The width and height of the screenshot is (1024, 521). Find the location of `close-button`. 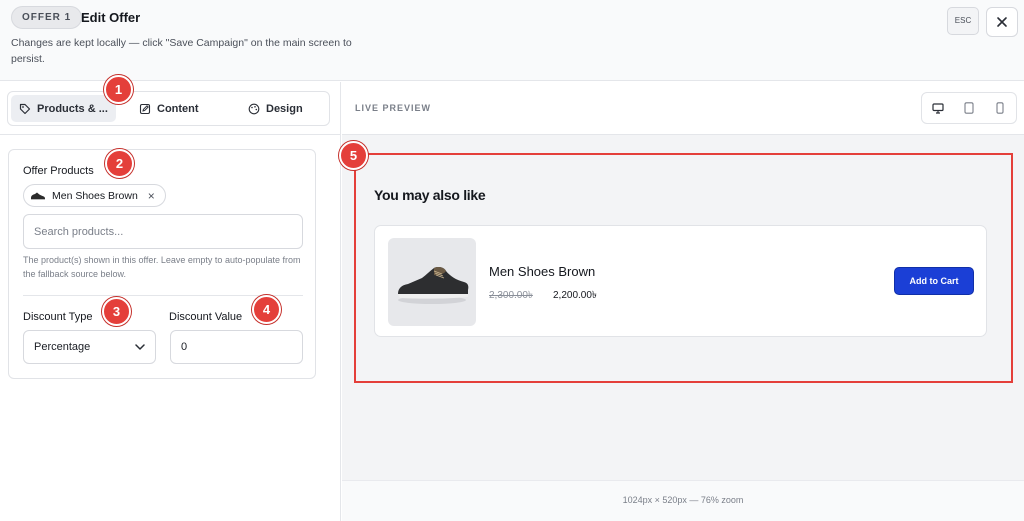

close-button is located at coordinates (1002, 22).